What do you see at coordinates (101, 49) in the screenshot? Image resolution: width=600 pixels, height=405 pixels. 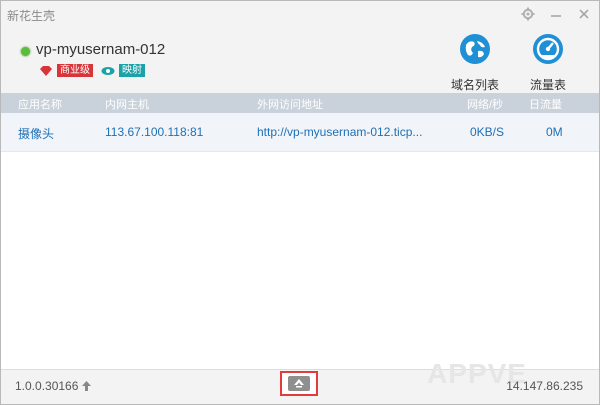 I see `host-name: vp-myusernam-012` at bounding box center [101, 49].